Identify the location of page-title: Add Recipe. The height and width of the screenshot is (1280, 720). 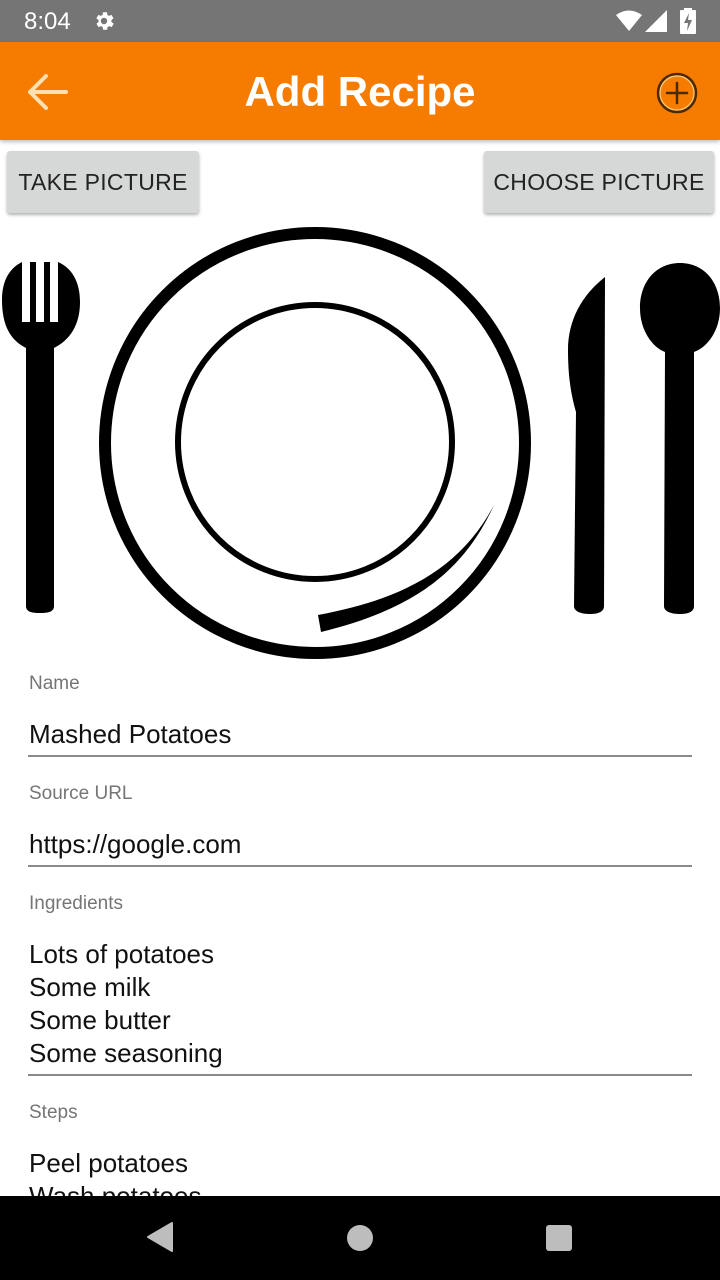
(360, 91).